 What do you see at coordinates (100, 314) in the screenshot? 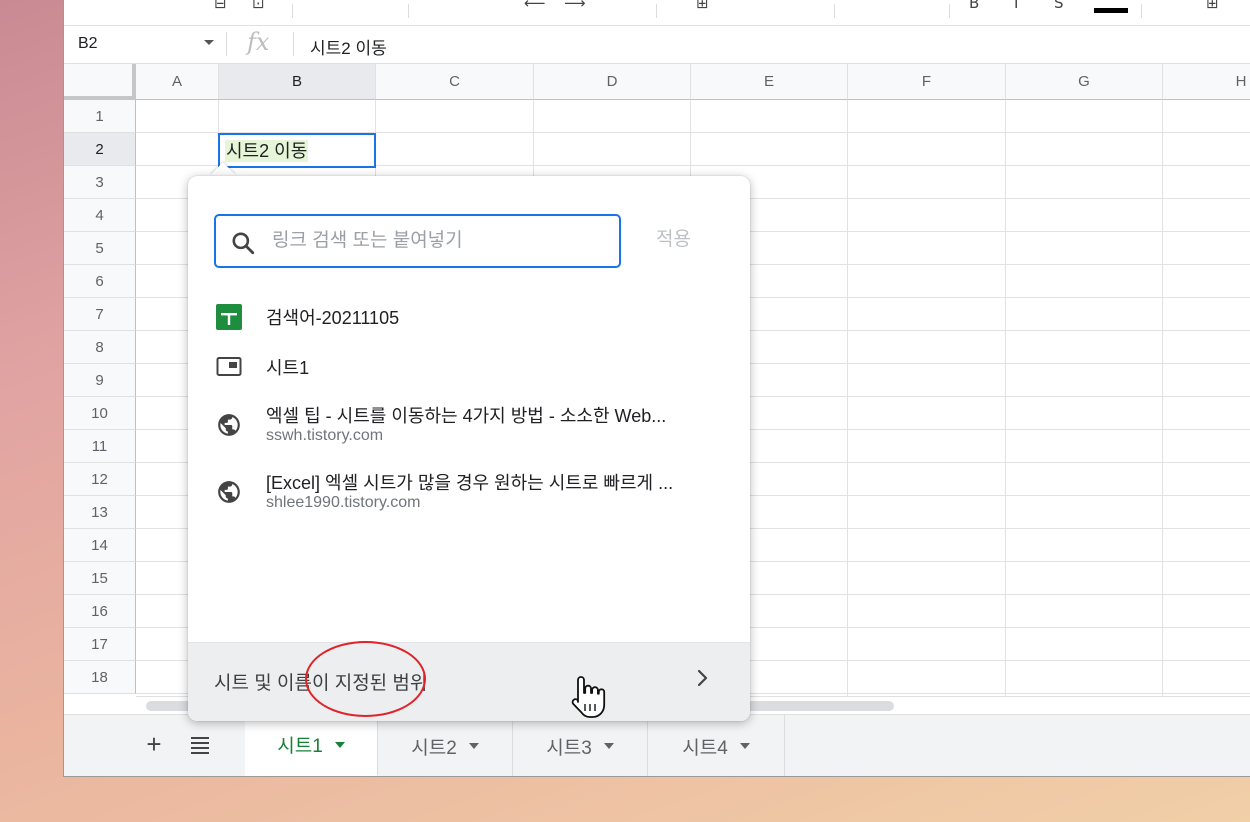
I see `row-header: 7` at bounding box center [100, 314].